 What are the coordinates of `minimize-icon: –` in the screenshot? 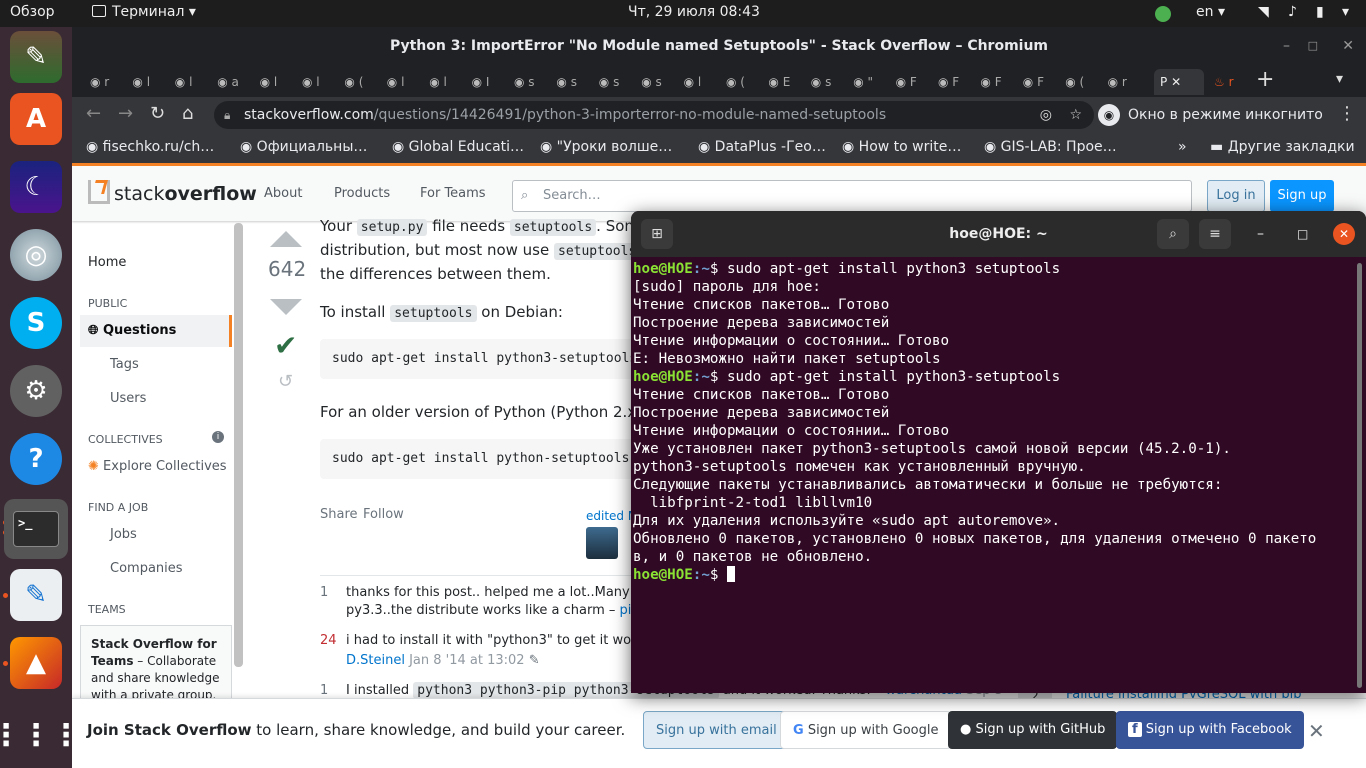 It's located at (1286, 46).